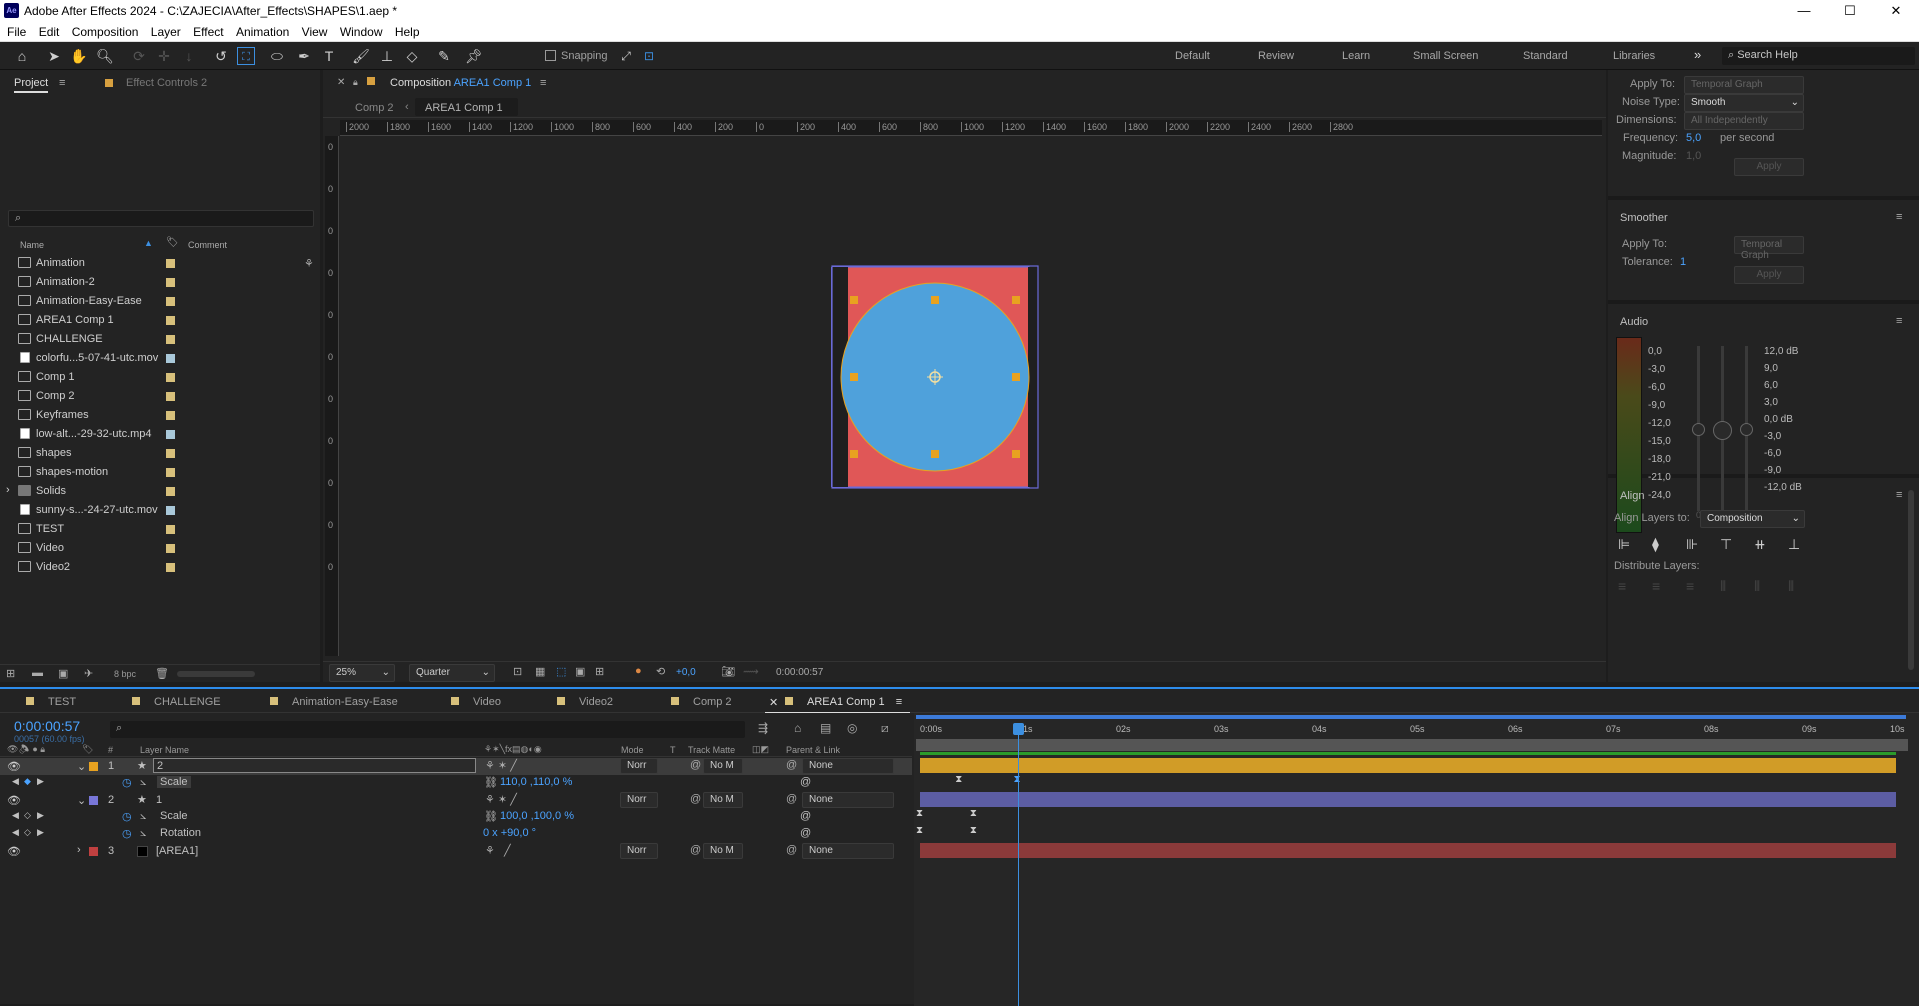 This screenshot has height=1006, width=1919. Describe the element at coordinates (259, 30) in the screenshot. I see `menu-animation: Animation` at that location.